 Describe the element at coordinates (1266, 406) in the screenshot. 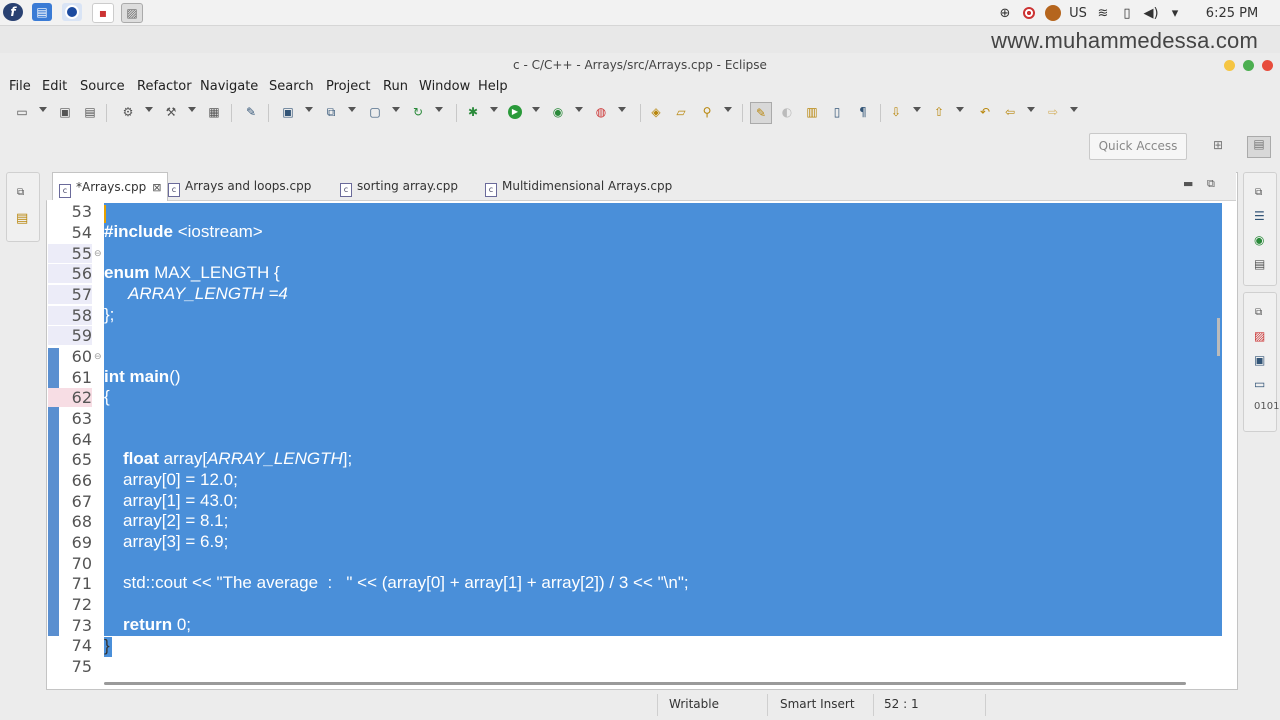

I see `binary-icon: 0101` at that location.